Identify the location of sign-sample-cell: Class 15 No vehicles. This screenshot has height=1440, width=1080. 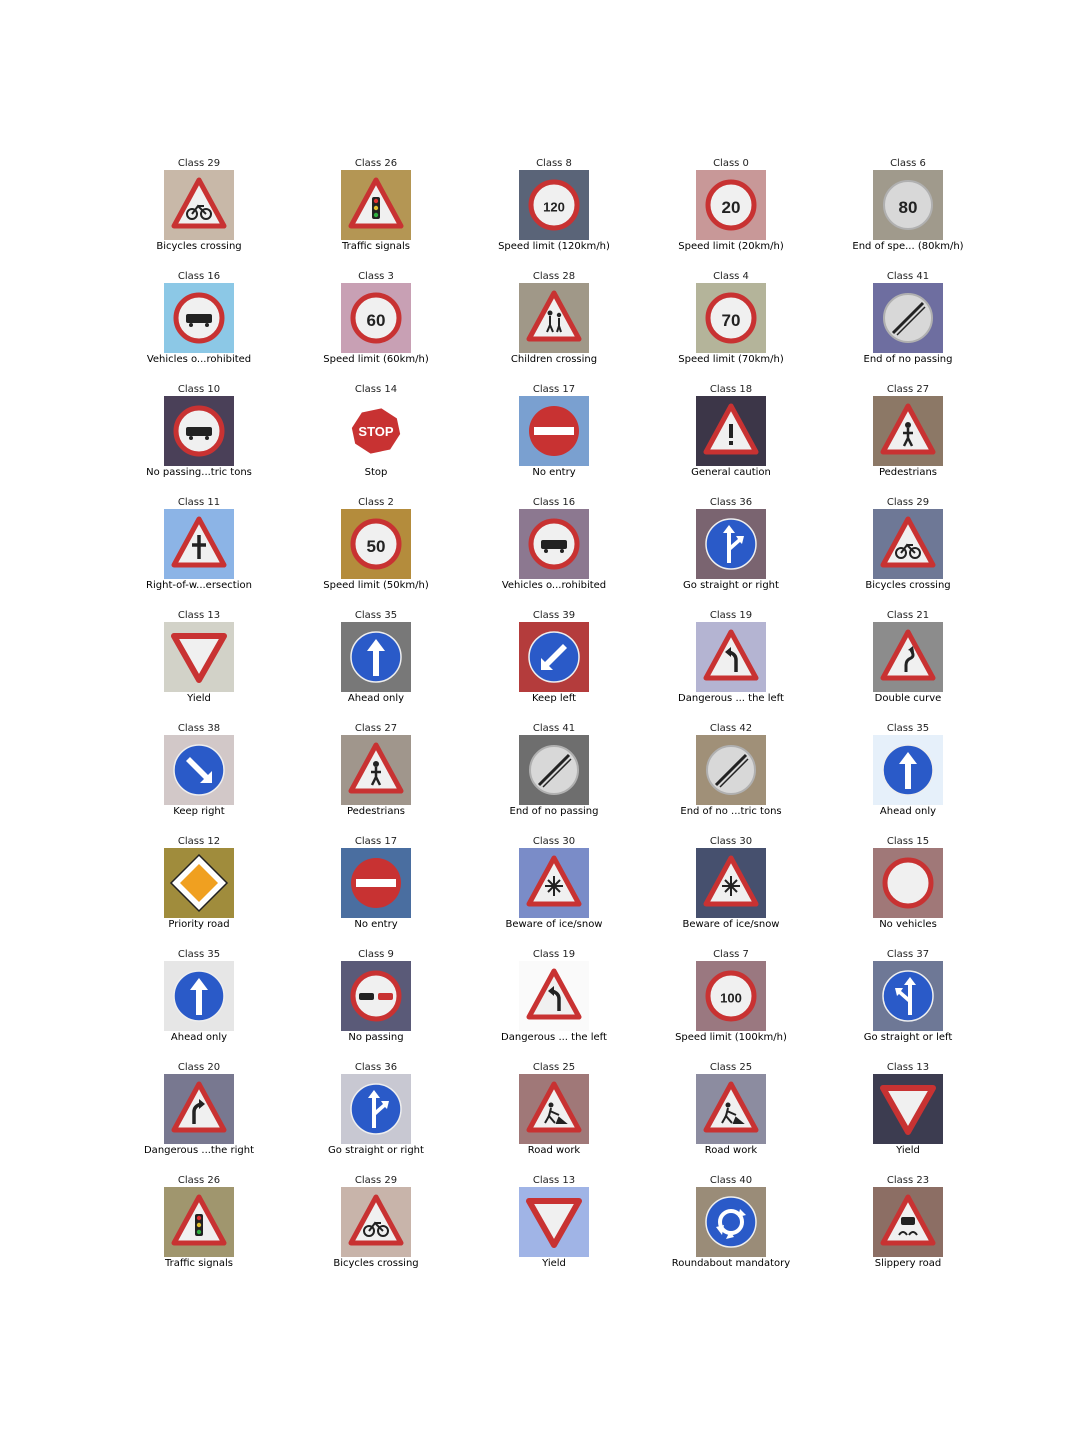
(908, 886).